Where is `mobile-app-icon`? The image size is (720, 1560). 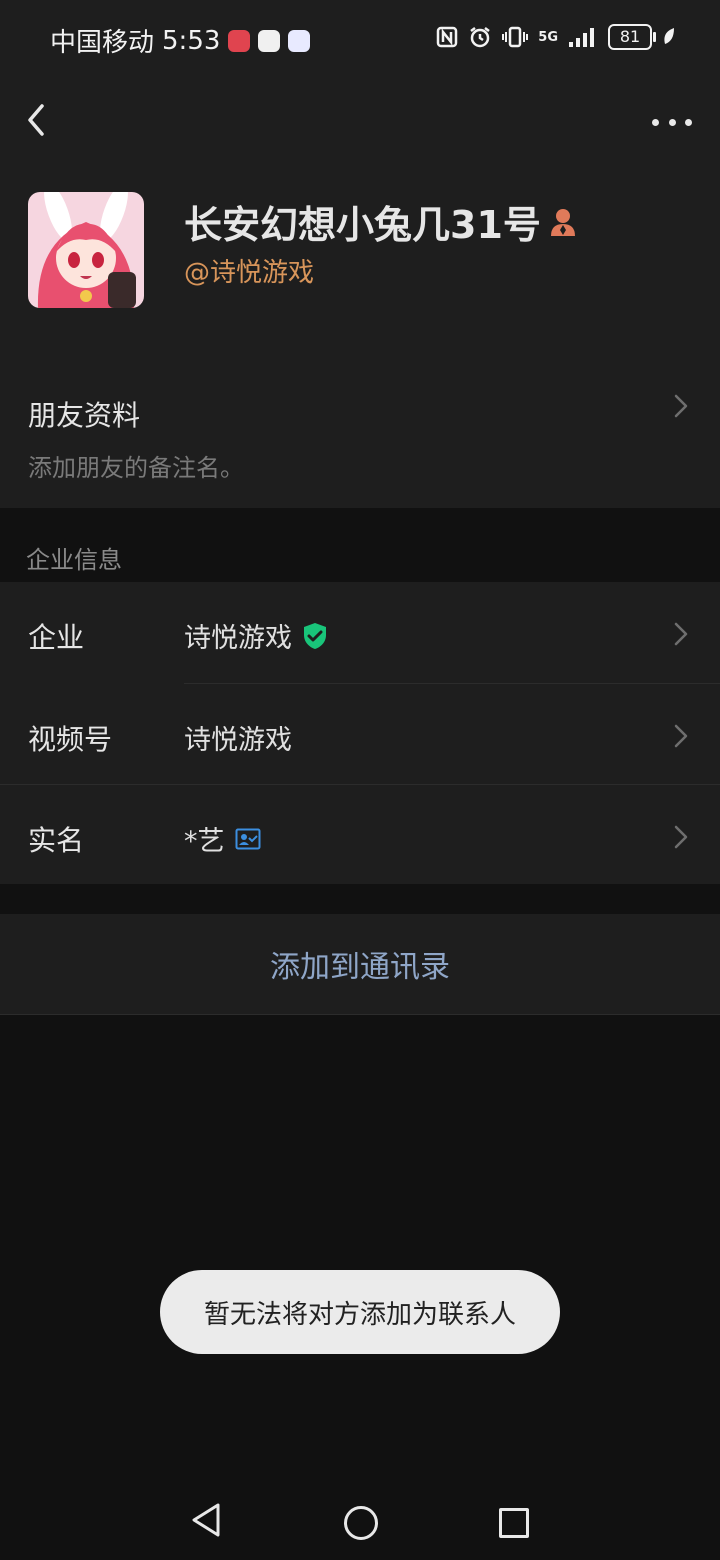
mobile-app-icon is located at coordinates (269, 40).